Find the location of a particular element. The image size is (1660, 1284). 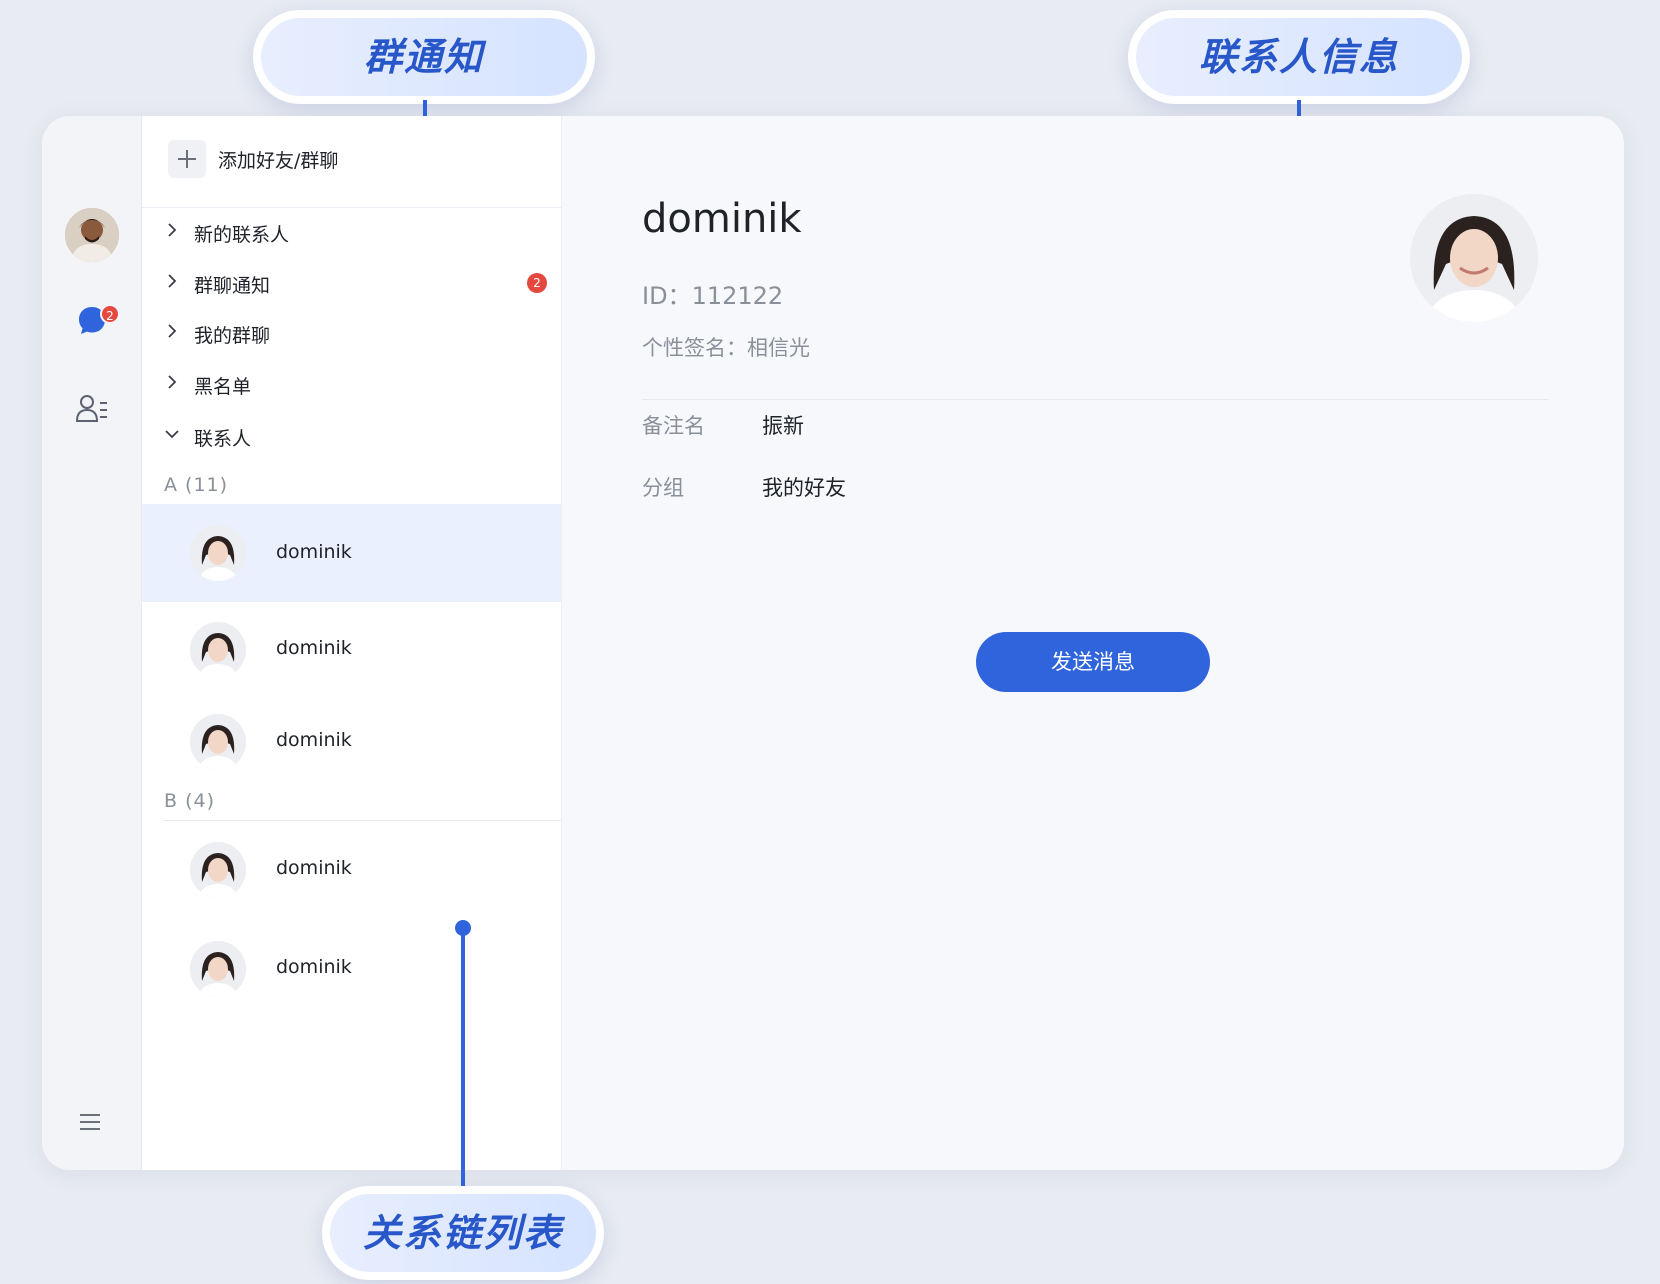

section-contacts: 联系人 is located at coordinates (351, 436).